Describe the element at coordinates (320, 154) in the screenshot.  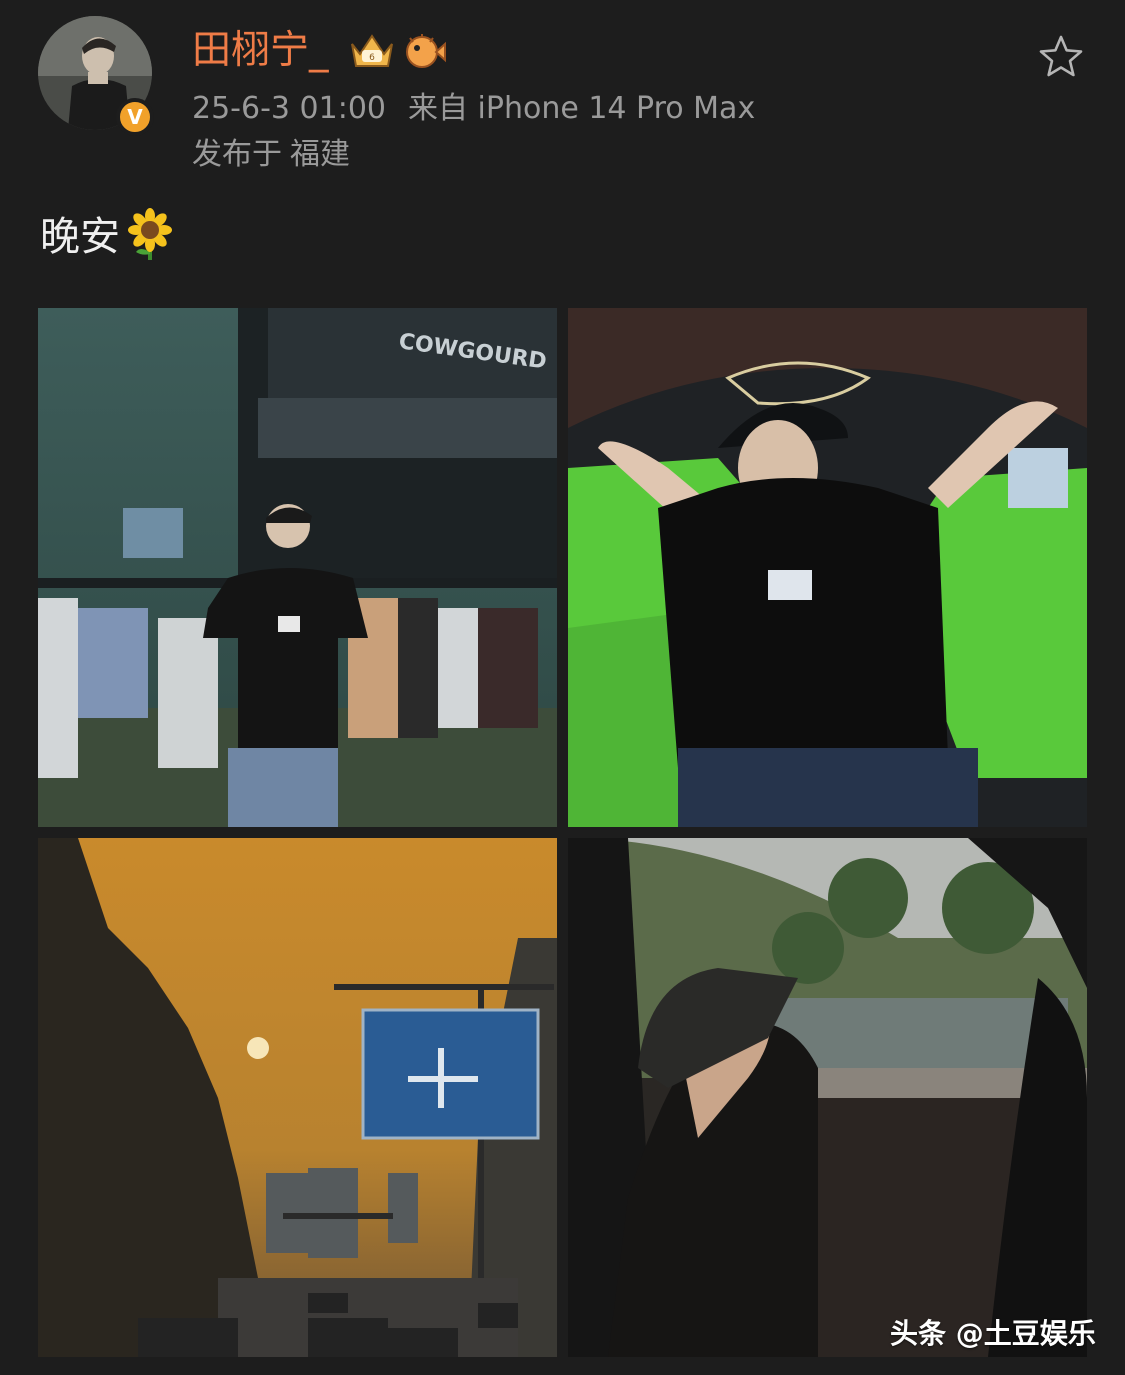
I see `location-value: 福建` at that location.